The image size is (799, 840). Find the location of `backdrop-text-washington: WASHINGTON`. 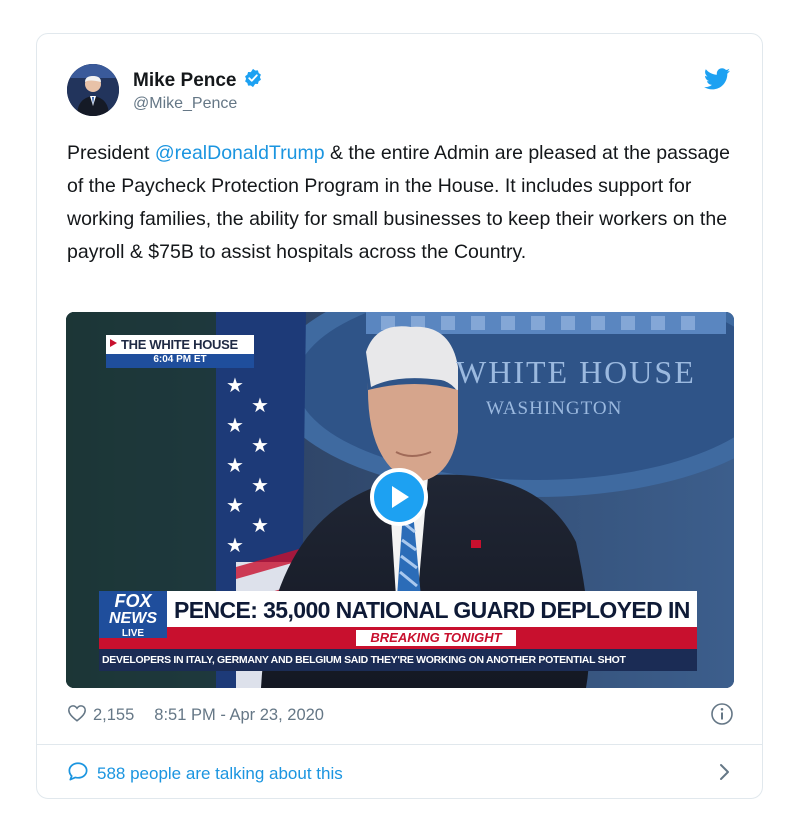

backdrop-text-washington: WASHINGTON is located at coordinates (554, 408).